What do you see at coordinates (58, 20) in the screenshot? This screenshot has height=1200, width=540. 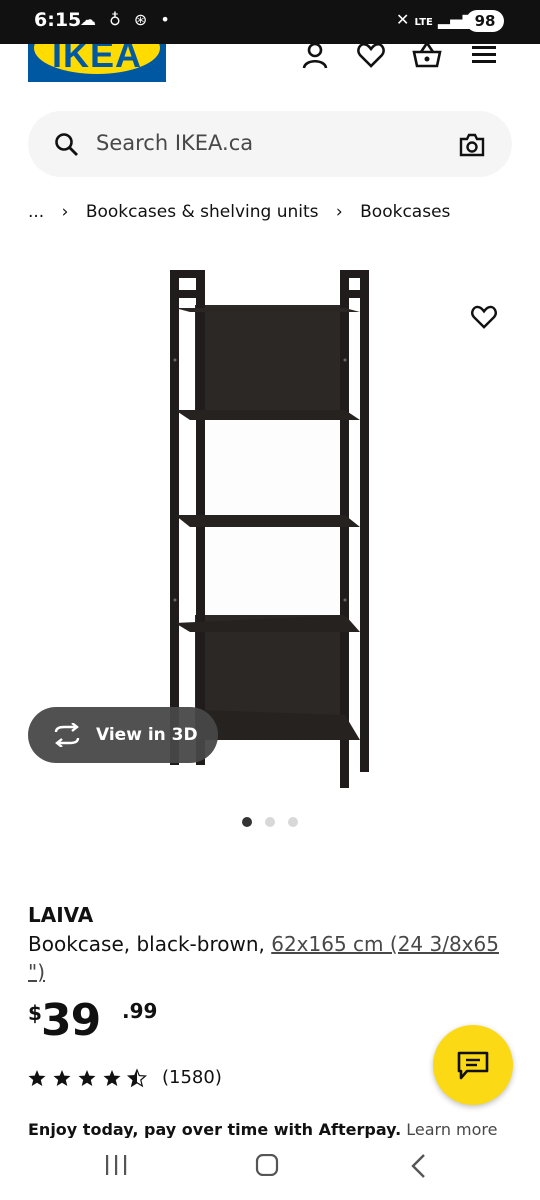 I see `status-time: 6:15` at bounding box center [58, 20].